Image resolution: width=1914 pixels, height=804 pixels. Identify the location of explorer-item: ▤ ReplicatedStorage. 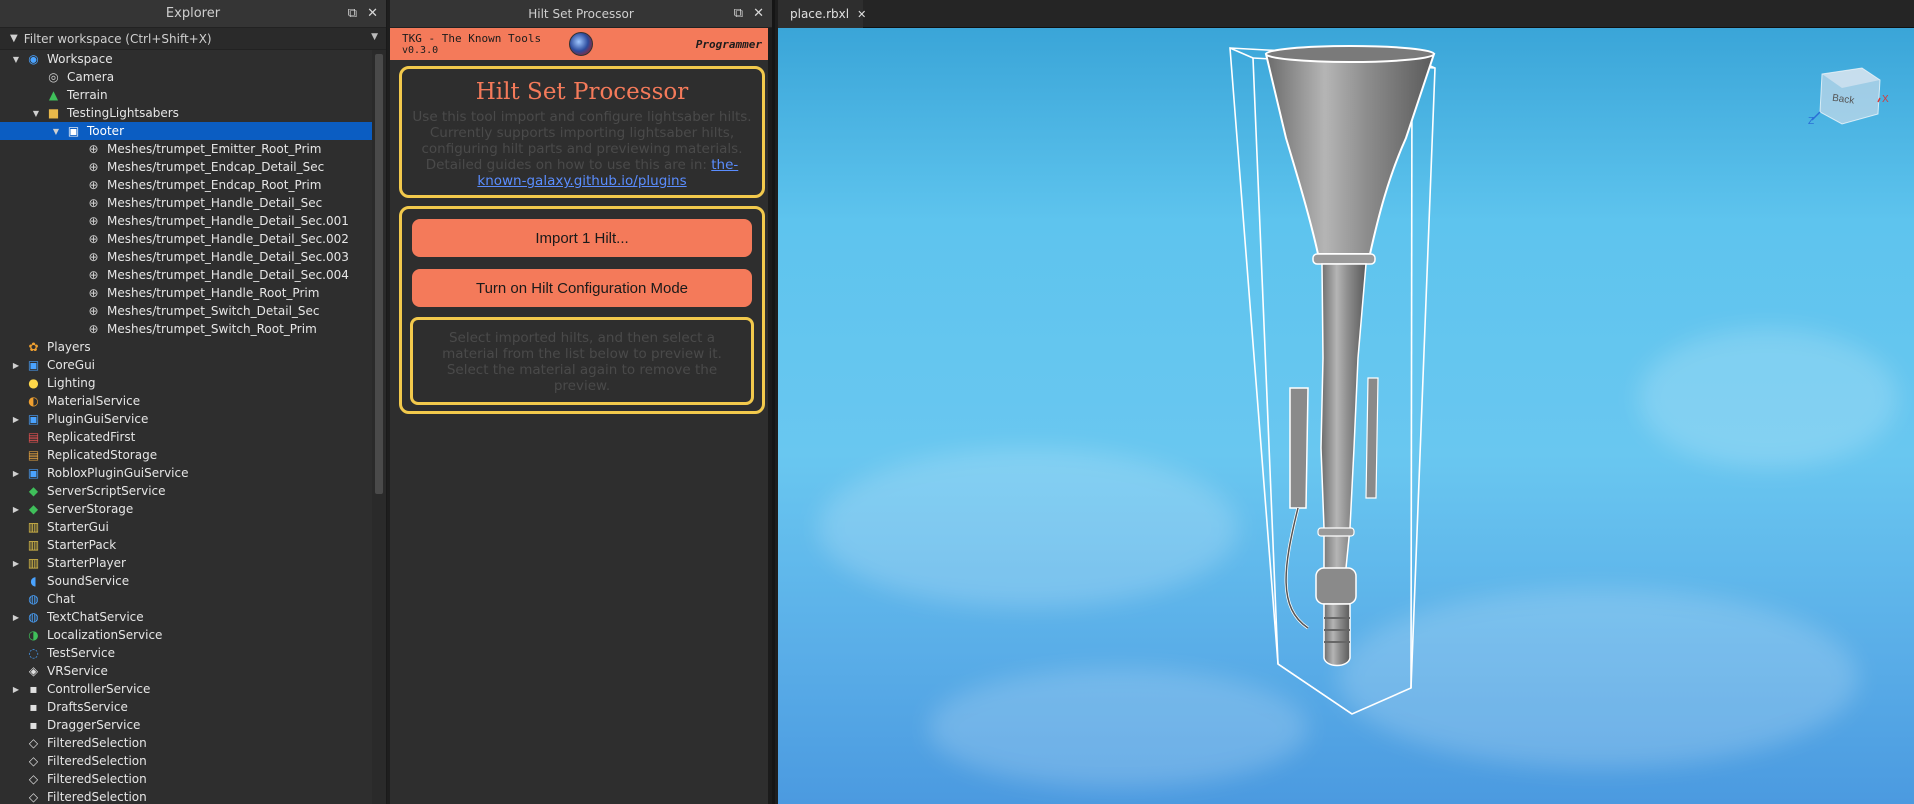
(186, 455).